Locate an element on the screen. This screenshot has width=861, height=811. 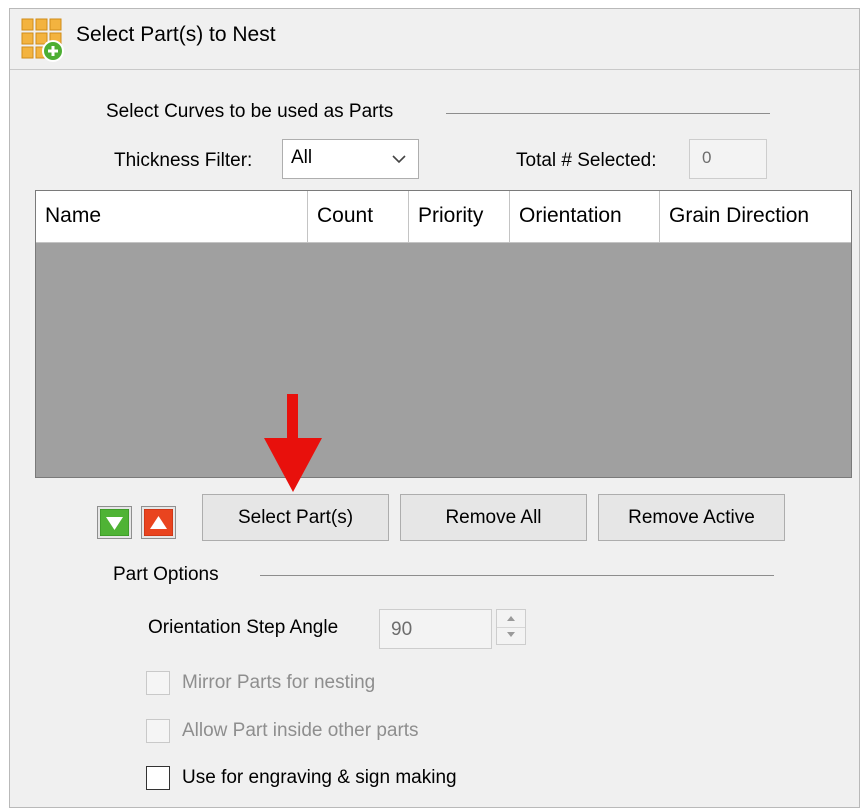
column-header-name: Name is located at coordinates (172, 216).